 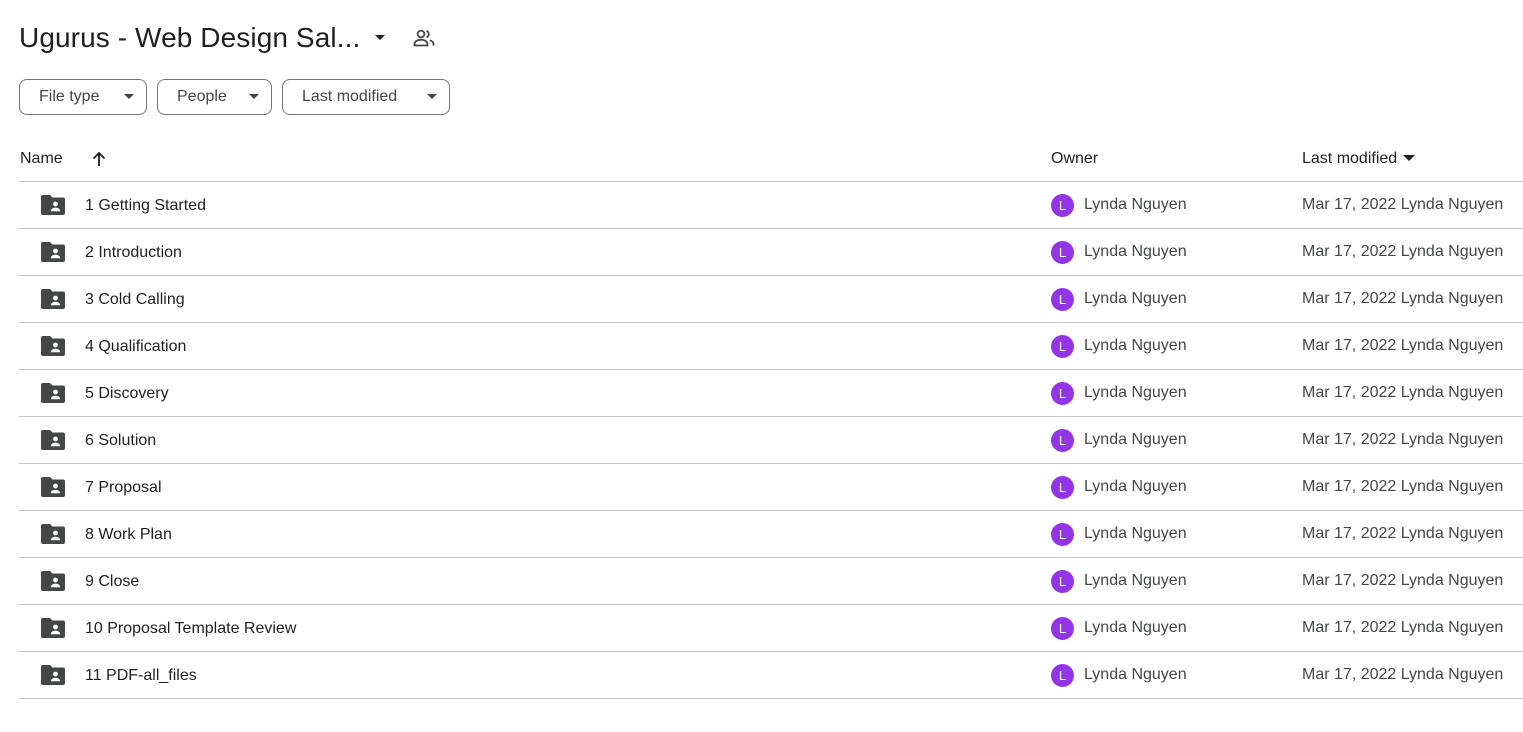 I want to click on people-icon, so click(x=424, y=38).